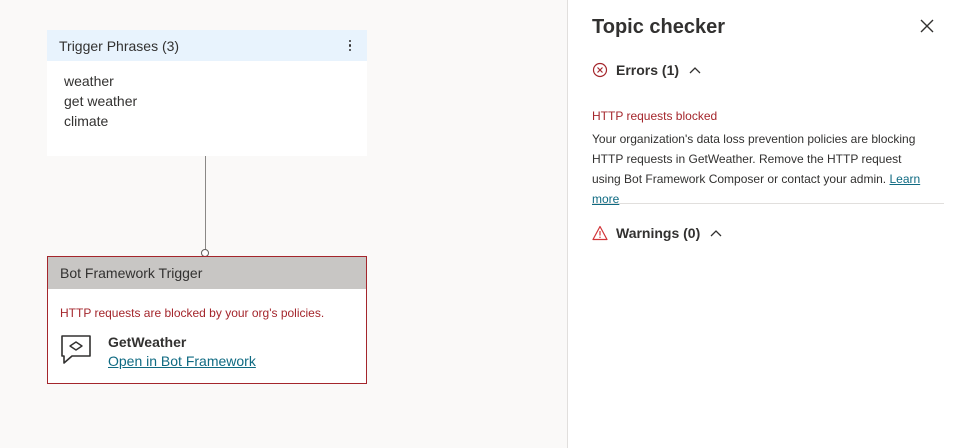  Describe the element at coordinates (101, 101) in the screenshot. I see `trigger-phrase: get weather` at that location.